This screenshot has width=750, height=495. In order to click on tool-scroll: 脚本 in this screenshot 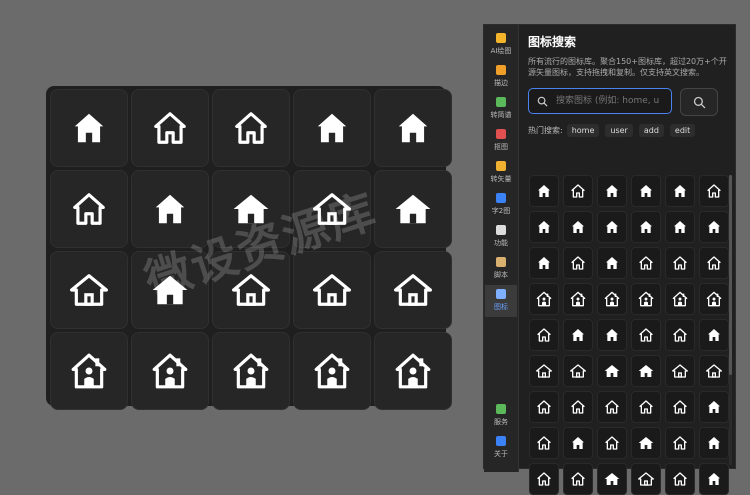, I will do `click(501, 269)`.